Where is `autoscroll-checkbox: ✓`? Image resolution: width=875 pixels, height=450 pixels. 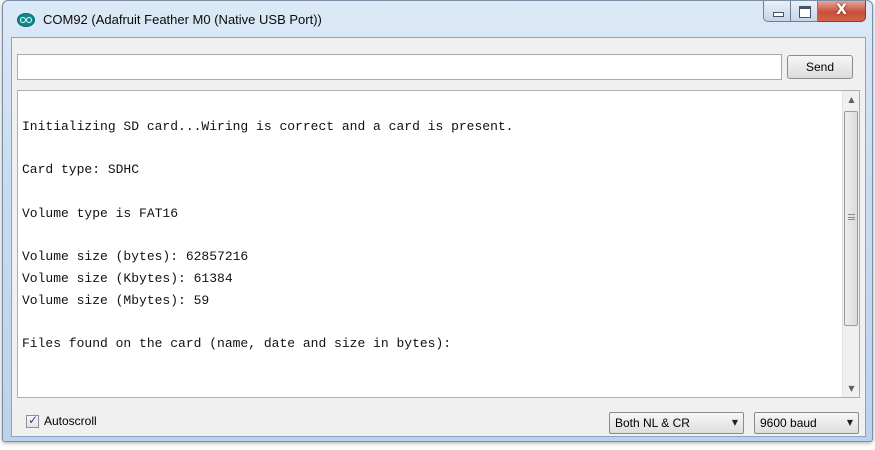 autoscroll-checkbox: ✓ is located at coordinates (32, 420).